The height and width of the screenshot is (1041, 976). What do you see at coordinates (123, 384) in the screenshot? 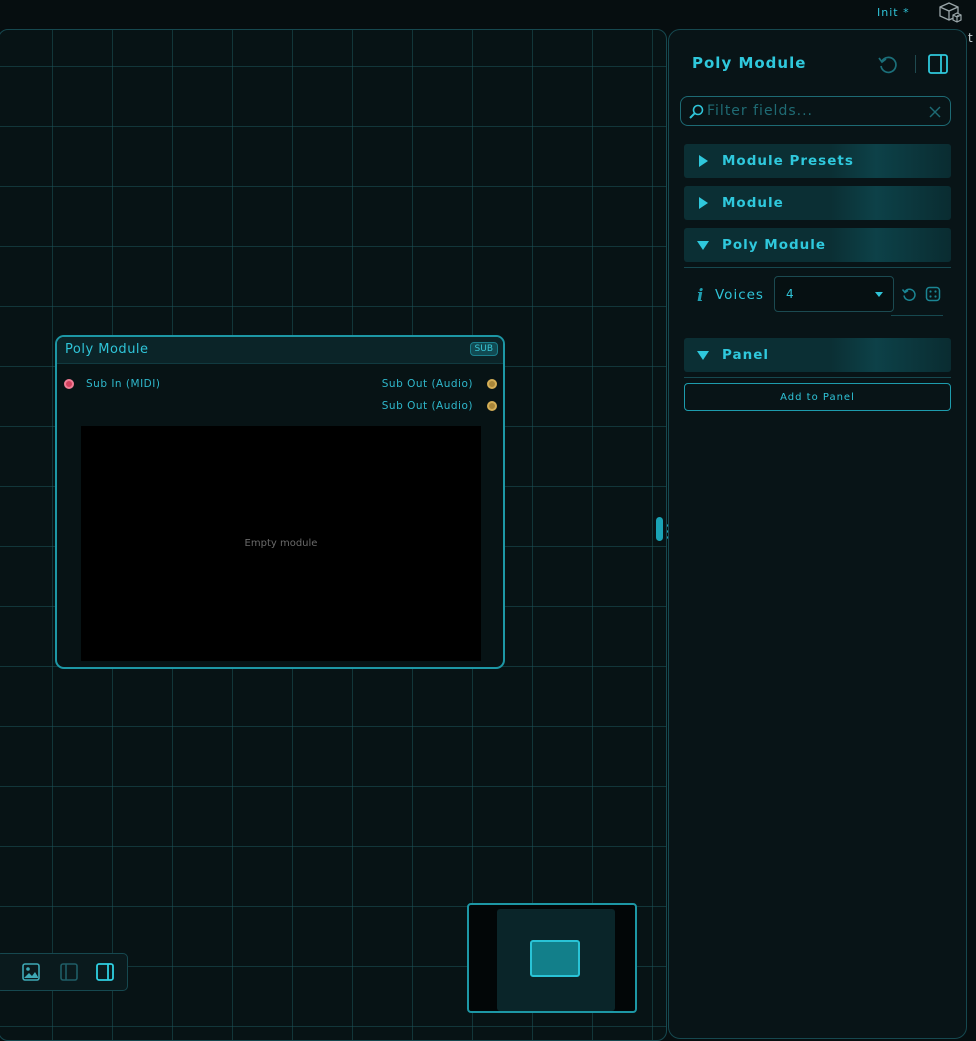
I see `input-port-label: Sub In (MIDI)` at bounding box center [123, 384].